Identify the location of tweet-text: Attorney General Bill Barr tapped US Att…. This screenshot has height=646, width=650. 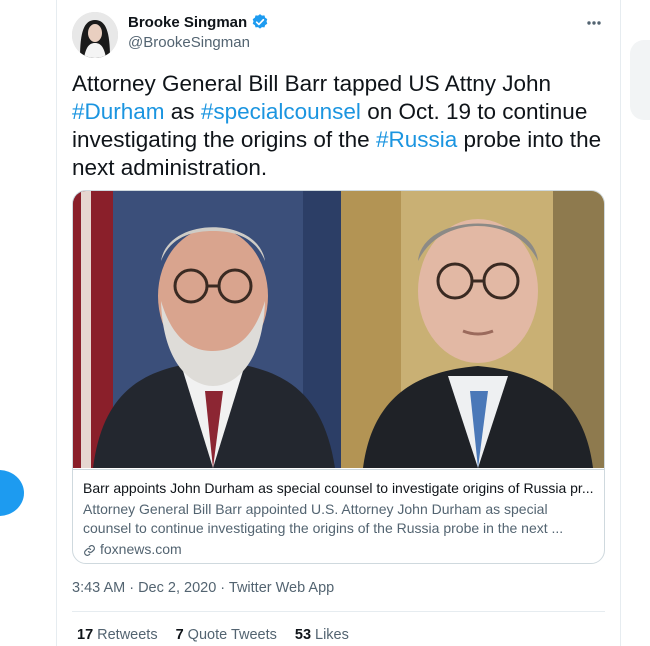
(338, 126).